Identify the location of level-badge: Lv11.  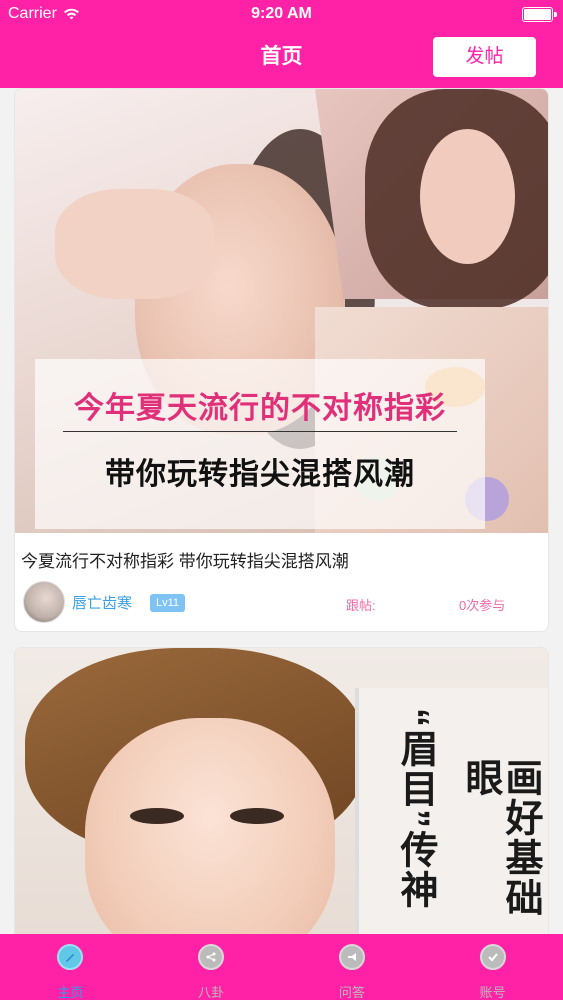
(168, 603).